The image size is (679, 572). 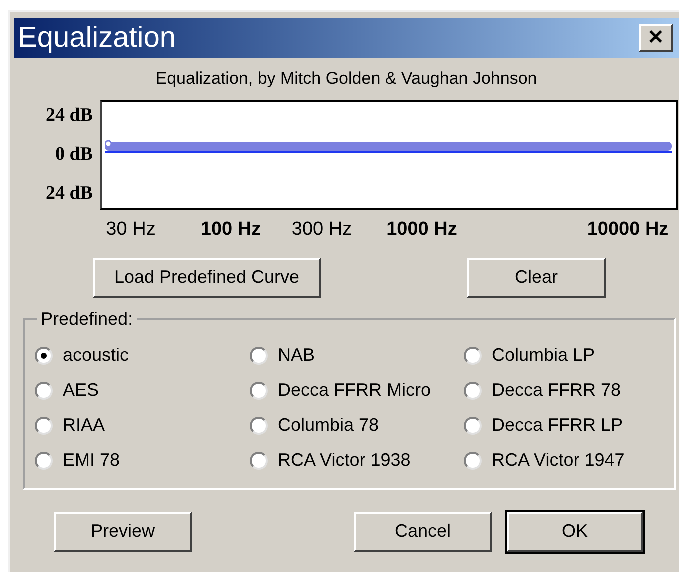 What do you see at coordinates (357, 391) in the screenshot?
I see `radio-option: Decca FFRR Micro` at bounding box center [357, 391].